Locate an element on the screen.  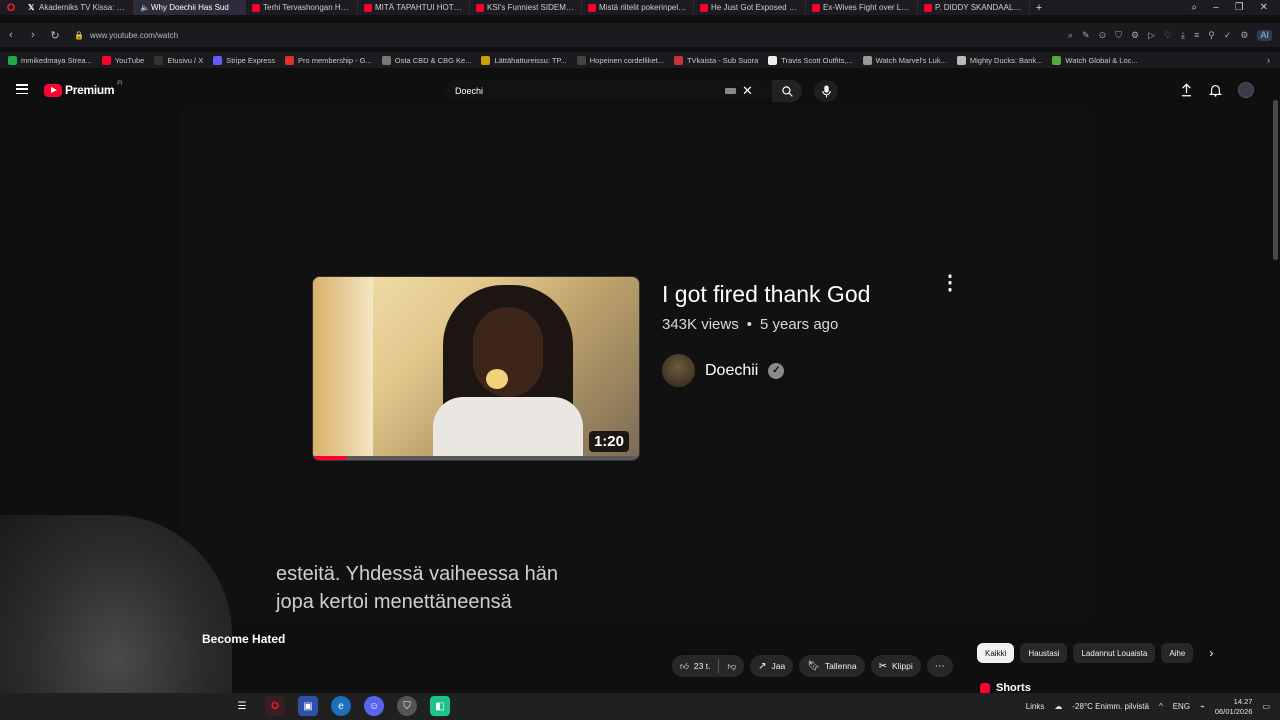
browser-tab: He Just Got Exposed - You is located at coordinates (750, 7).